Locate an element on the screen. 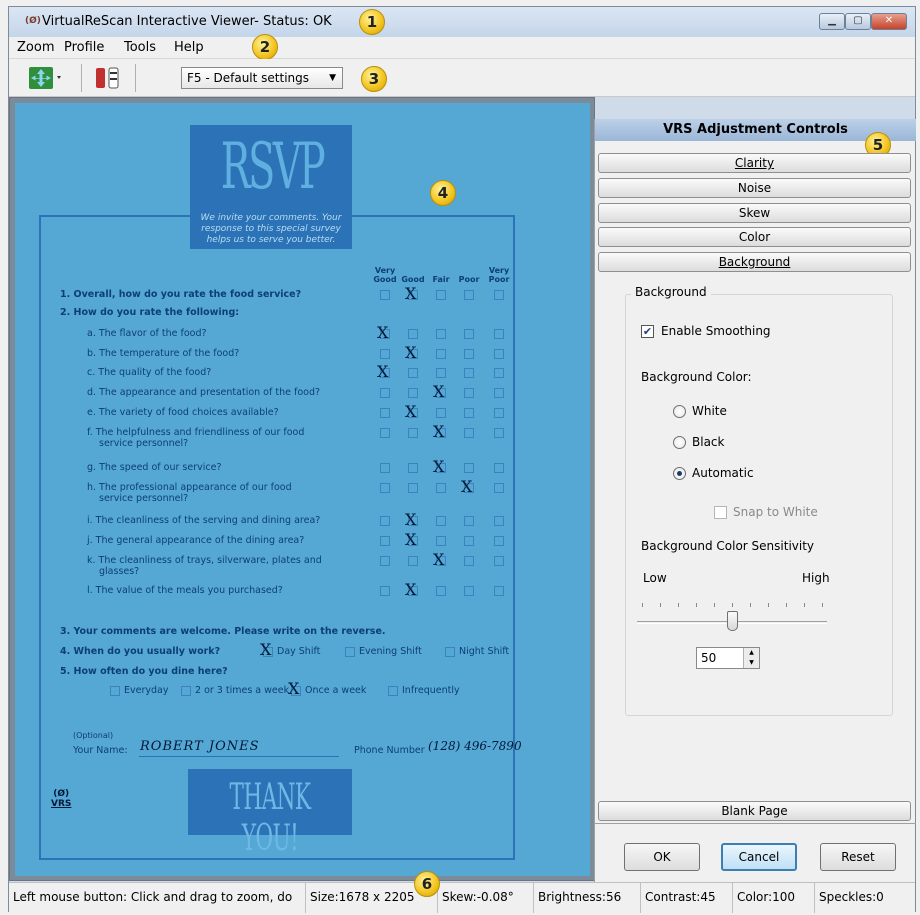  minimize-button: ▁ is located at coordinates (832, 21).